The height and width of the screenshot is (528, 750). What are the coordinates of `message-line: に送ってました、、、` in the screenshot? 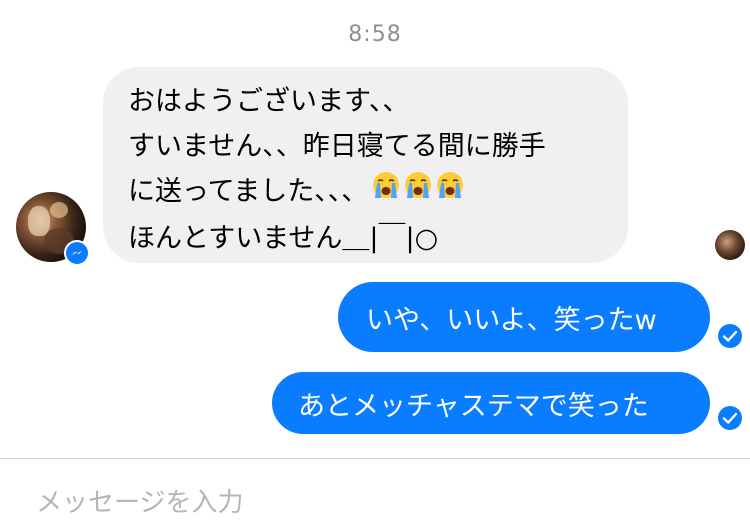 It's located at (366, 192).